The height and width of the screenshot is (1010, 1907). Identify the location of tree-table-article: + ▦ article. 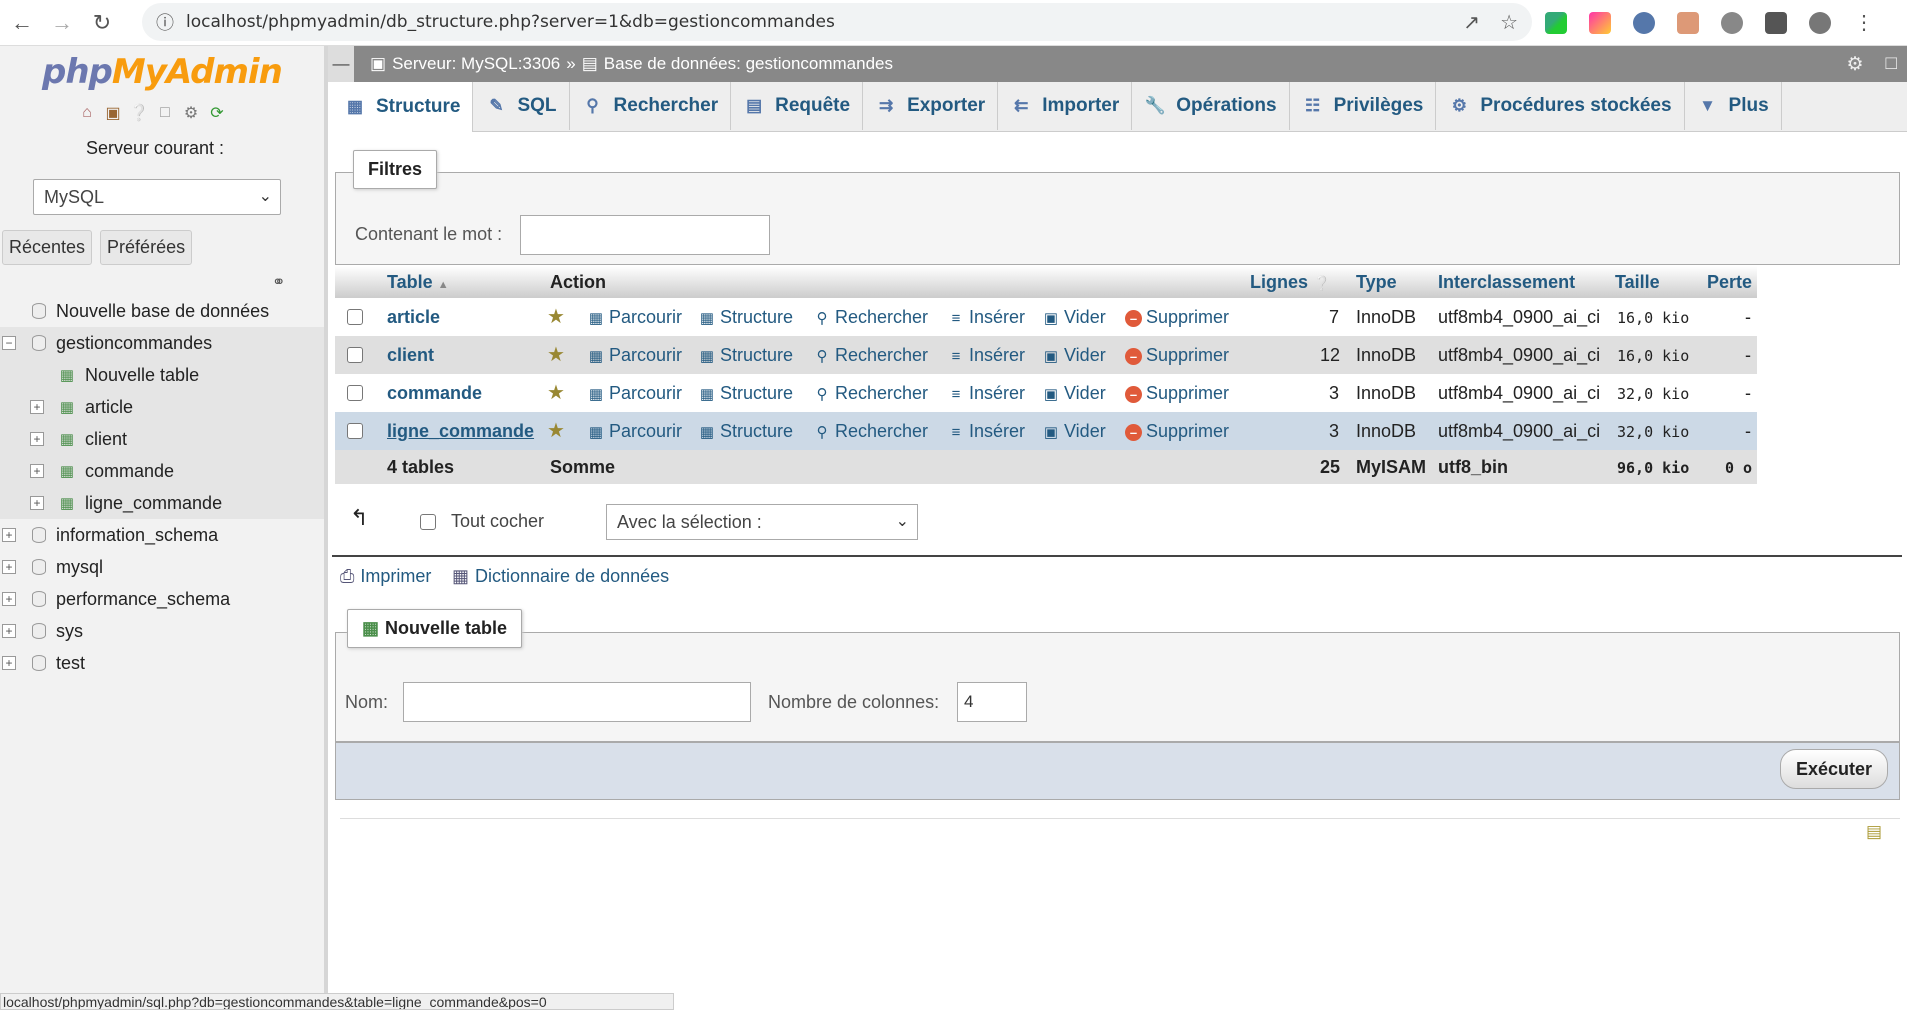
(162, 407).